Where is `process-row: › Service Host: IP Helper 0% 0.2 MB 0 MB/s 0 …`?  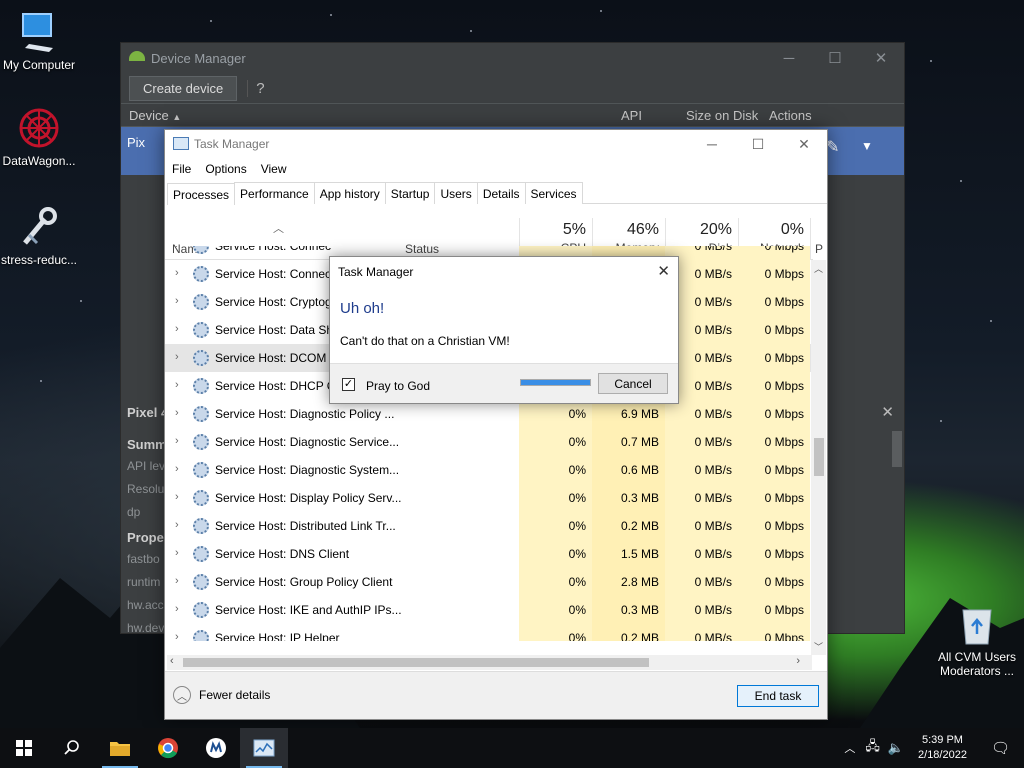
process-row: › Service Host: IP Helper 0% 0.2 MB 0 MB/s 0 … is located at coordinates (489, 632).